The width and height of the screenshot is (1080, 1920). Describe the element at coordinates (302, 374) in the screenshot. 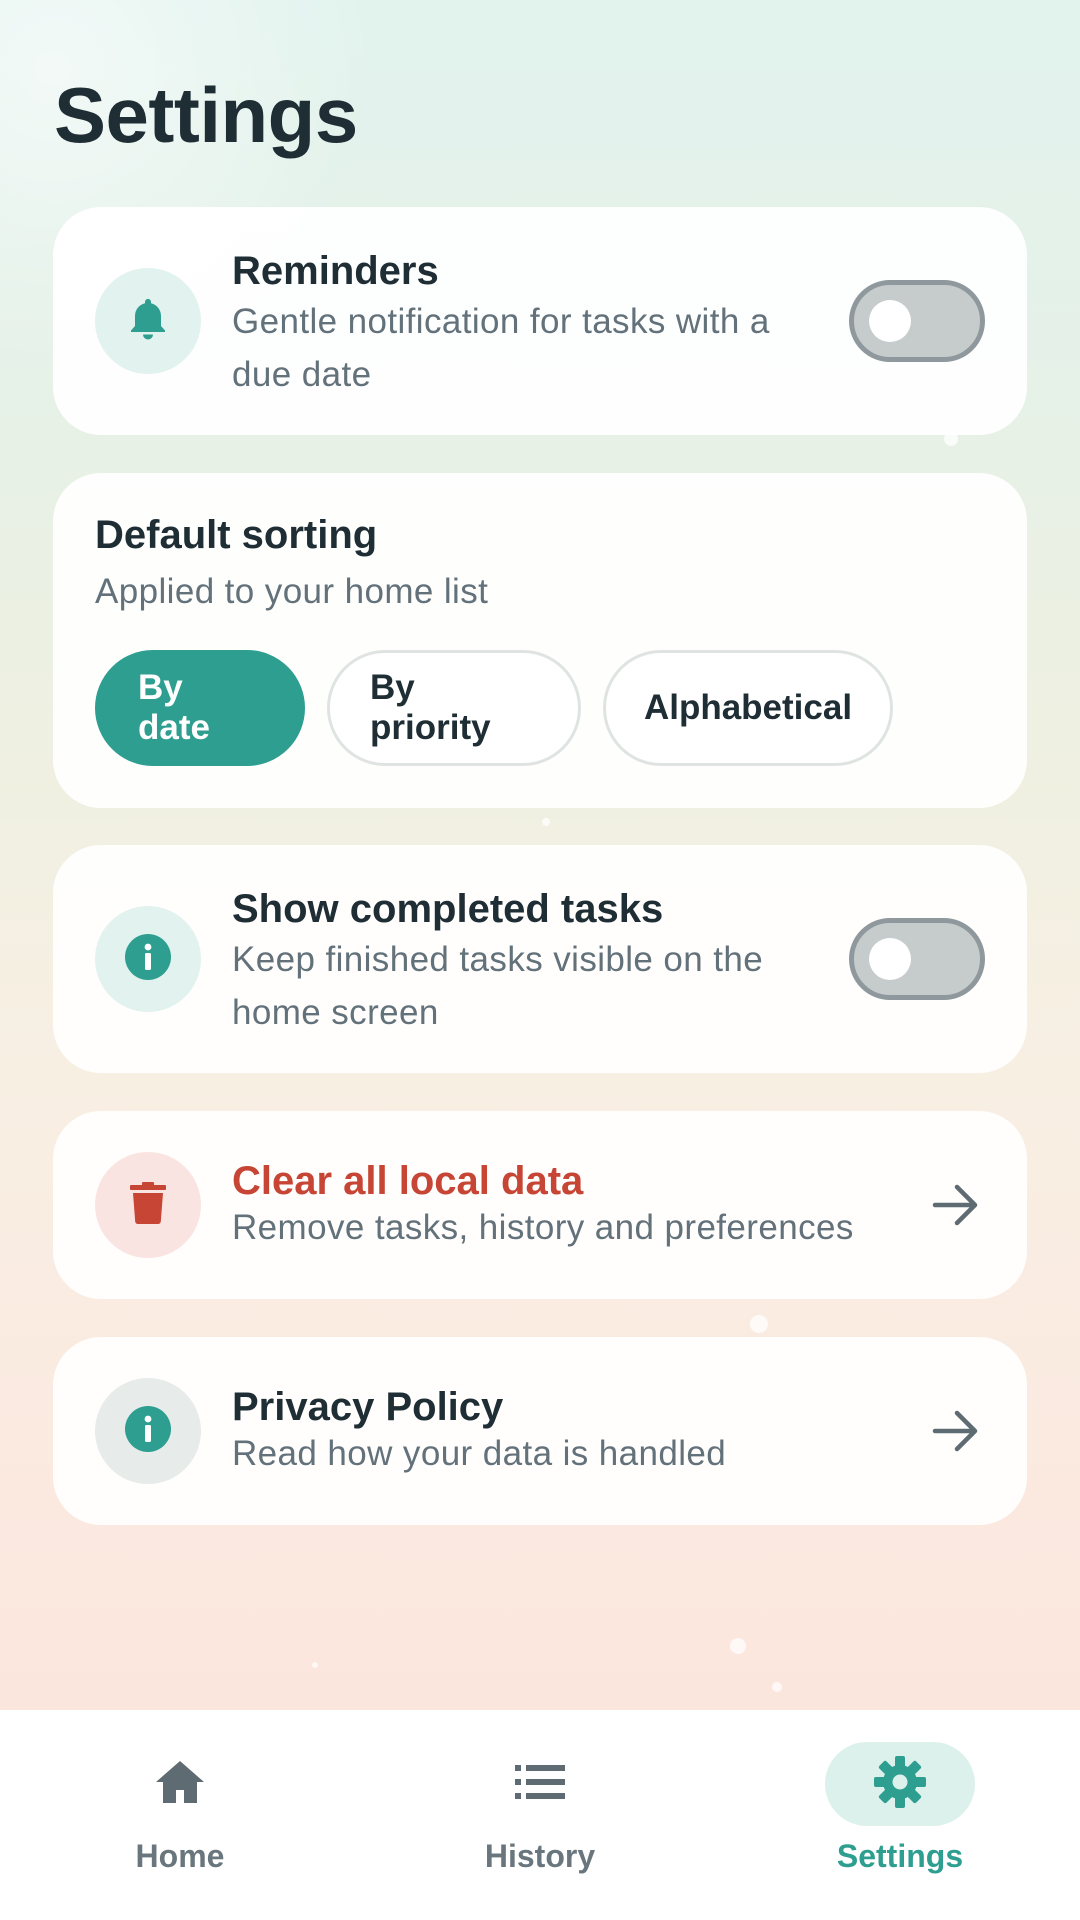

I see `reminders-subtitle-line2: due date` at that location.